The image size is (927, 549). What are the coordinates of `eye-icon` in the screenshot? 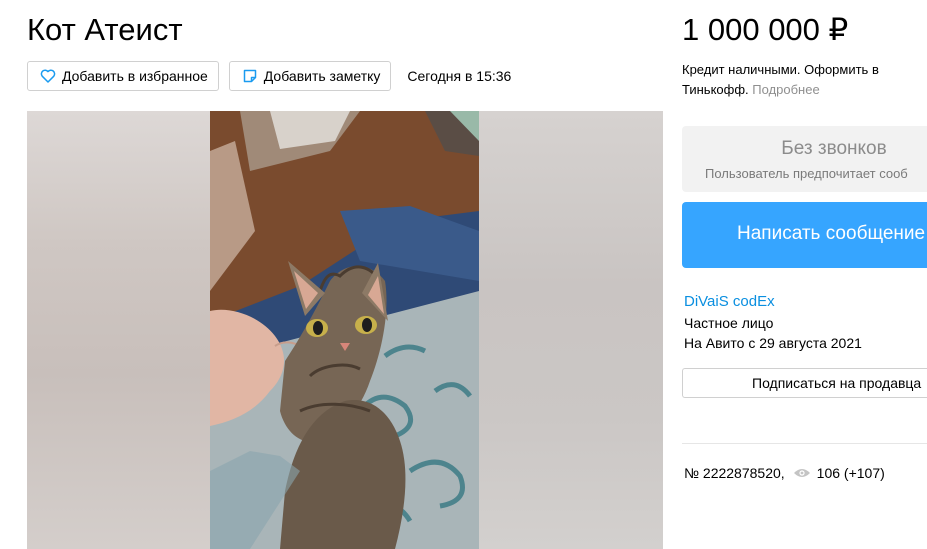 It's located at (802, 473).